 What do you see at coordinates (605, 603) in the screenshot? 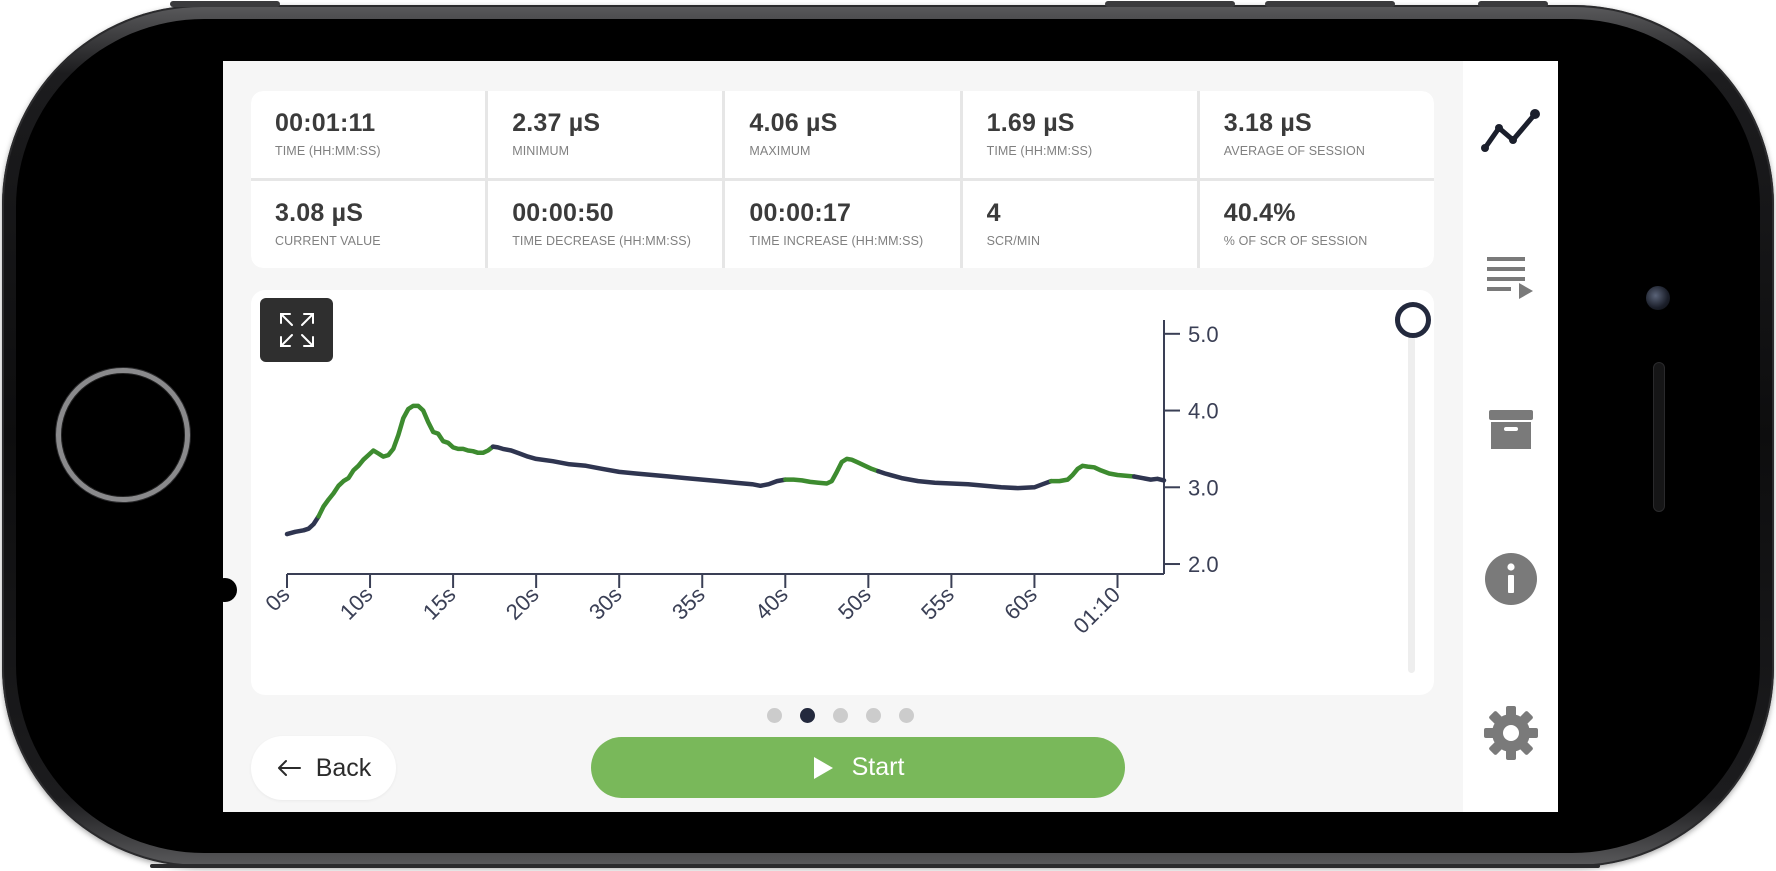
I see `x-tick-label: 30s` at bounding box center [605, 603].